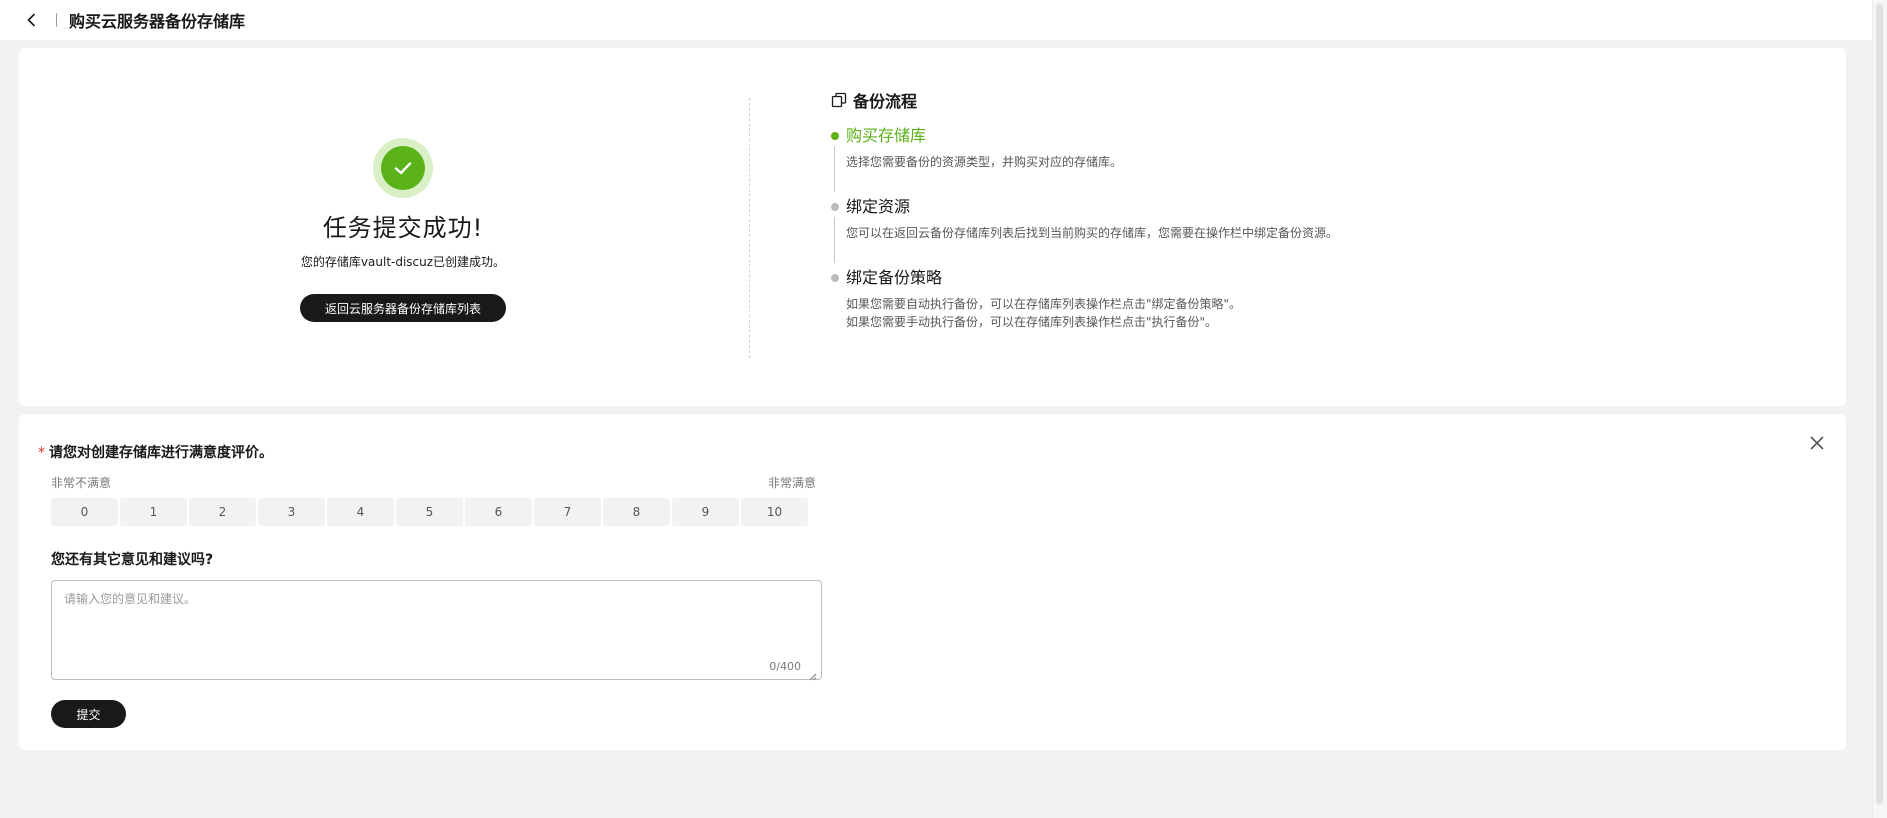 This screenshot has height=818, width=1887. I want to click on process-title-label: 备份流程, so click(885, 101).